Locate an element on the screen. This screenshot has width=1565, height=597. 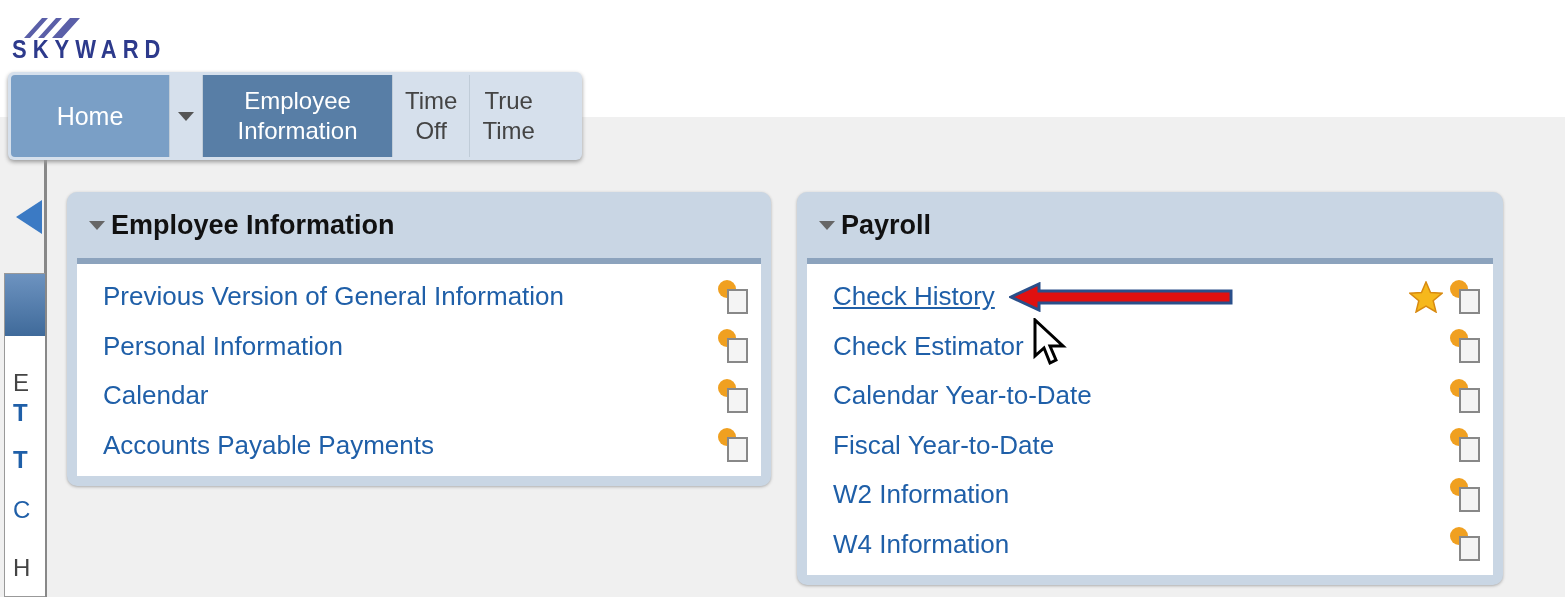
menu-link: W2 Information is located at coordinates (921, 495).